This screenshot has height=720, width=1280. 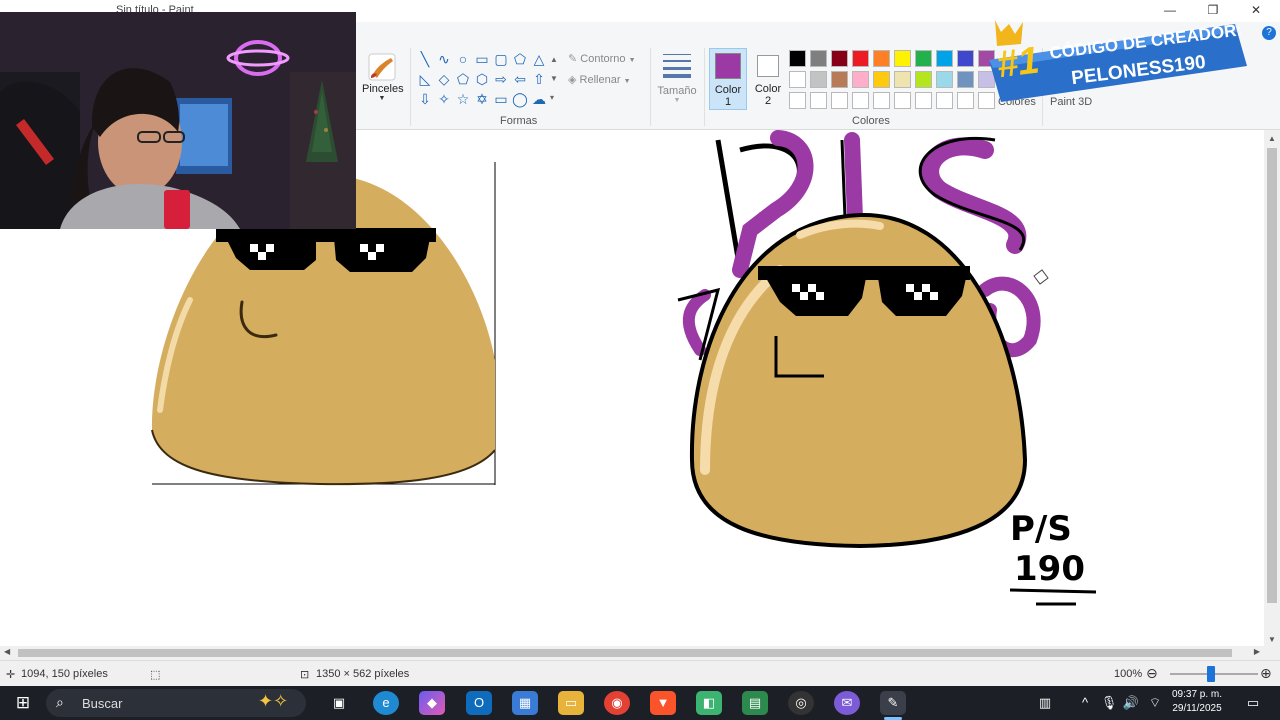 What do you see at coordinates (1213, 11) in the screenshot?
I see `restore-icon: ❐` at bounding box center [1213, 11].